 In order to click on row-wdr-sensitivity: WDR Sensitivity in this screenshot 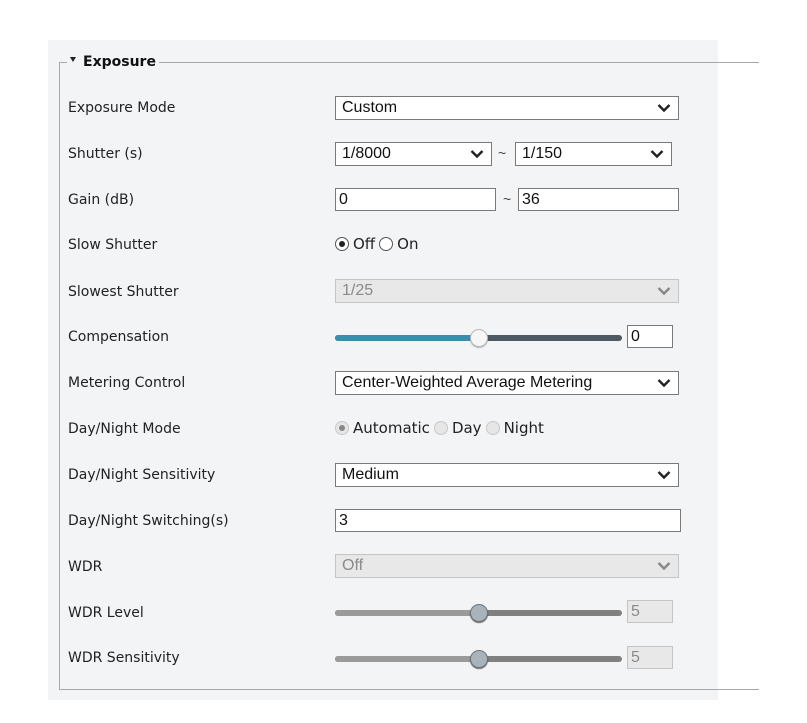, I will do `click(124, 658)`.